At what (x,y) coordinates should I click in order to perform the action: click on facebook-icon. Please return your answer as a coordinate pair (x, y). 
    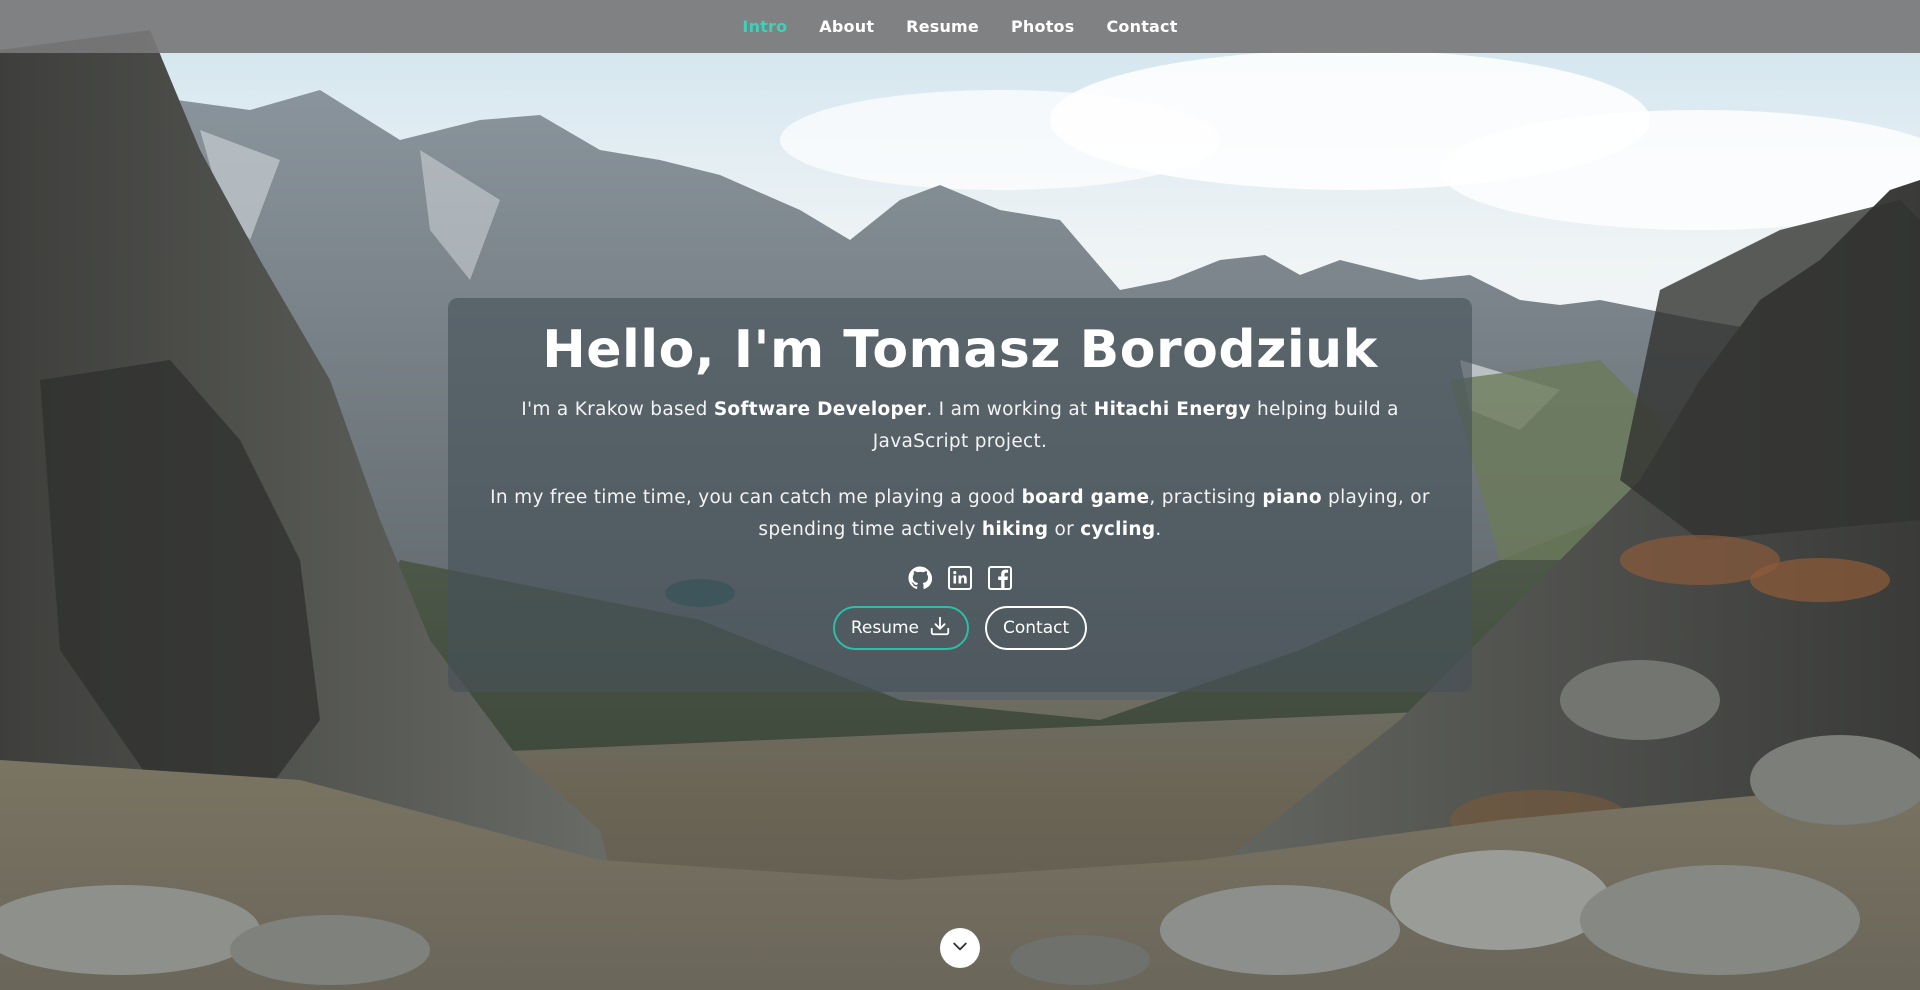
    Looking at the image, I should click on (1000, 578).